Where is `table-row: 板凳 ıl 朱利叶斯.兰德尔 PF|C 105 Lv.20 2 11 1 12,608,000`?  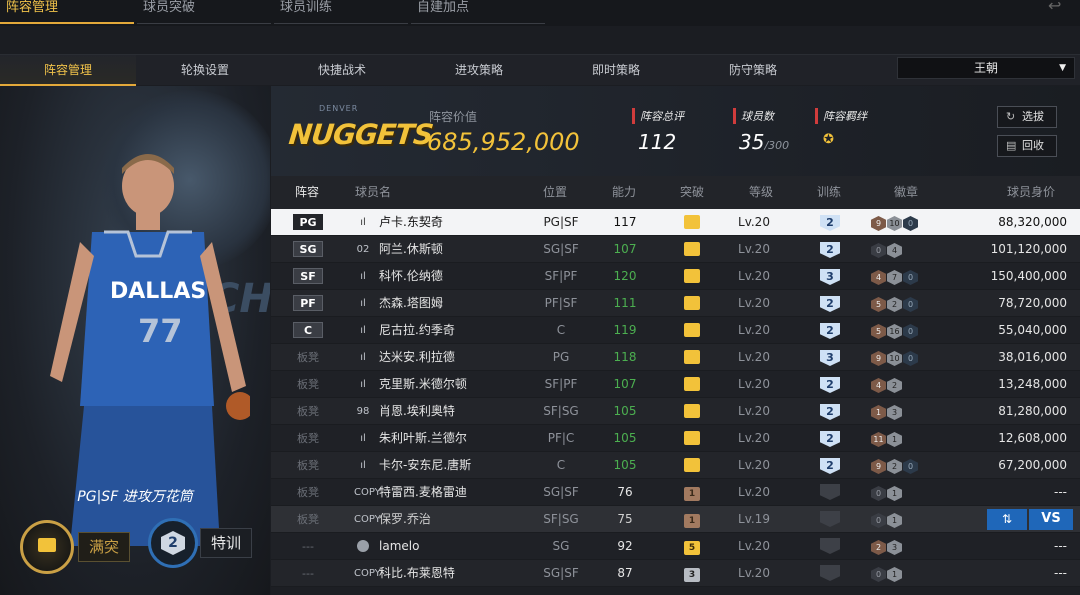 table-row: 板凳 ıl 朱利叶斯.兰德尔 PF|C 105 Lv.20 2 11 1 12,608,000 is located at coordinates (675, 438).